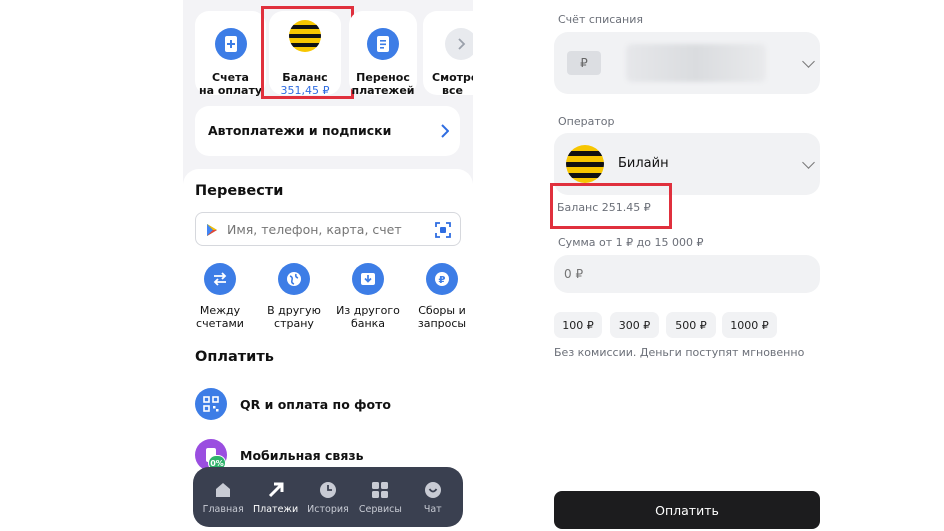 This screenshot has width=944, height=531. I want to click on bottom-tab-bar: Главная Платежи История Сервисы Чат, so click(328, 497).